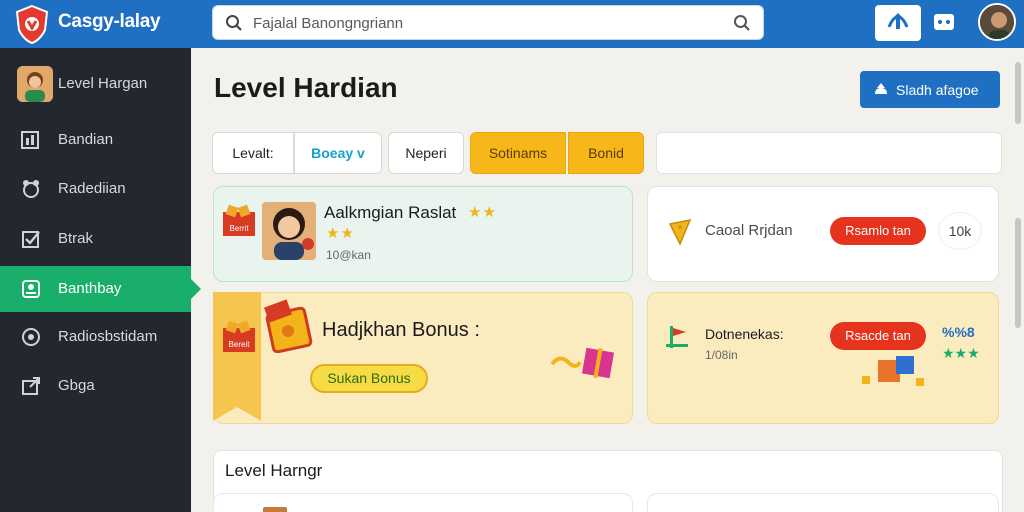 Image resolution: width=1024 pixels, height=512 pixels. I want to click on claim-bonus-button: Sukan Bonus, so click(369, 378).